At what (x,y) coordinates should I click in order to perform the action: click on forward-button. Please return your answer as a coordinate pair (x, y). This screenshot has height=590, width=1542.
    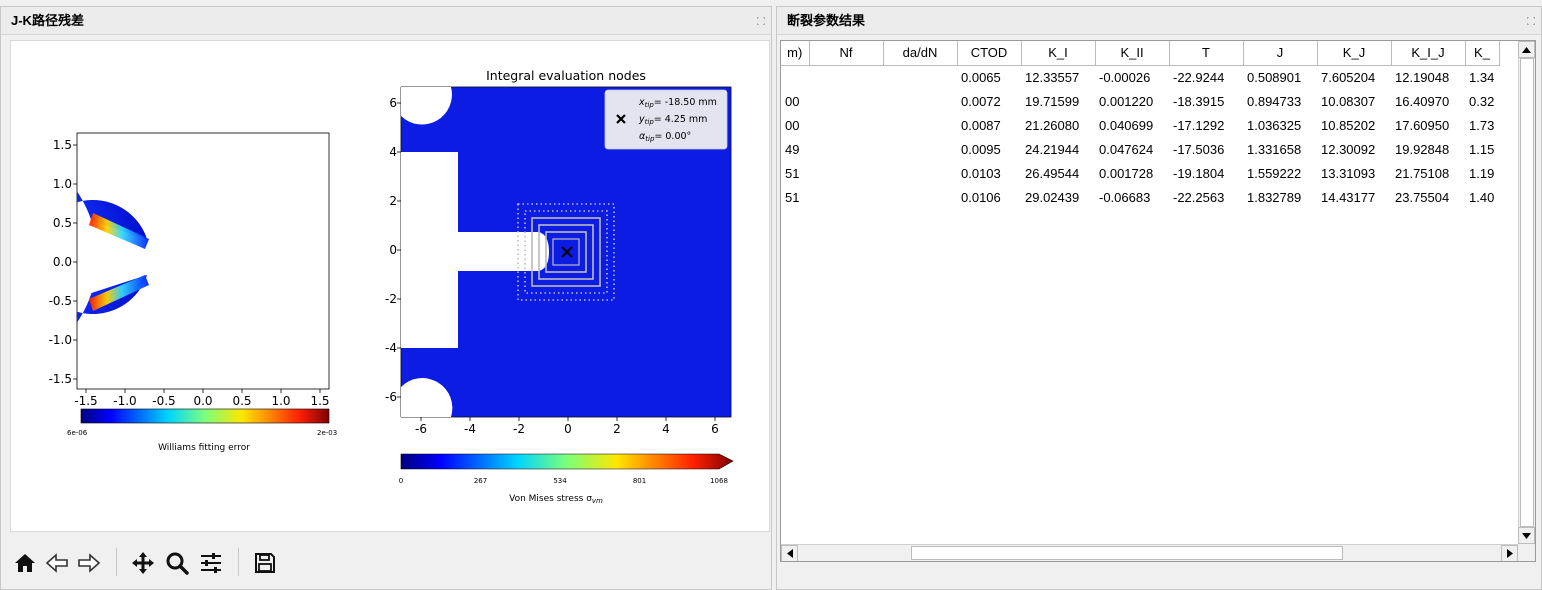
    Looking at the image, I should click on (89, 563).